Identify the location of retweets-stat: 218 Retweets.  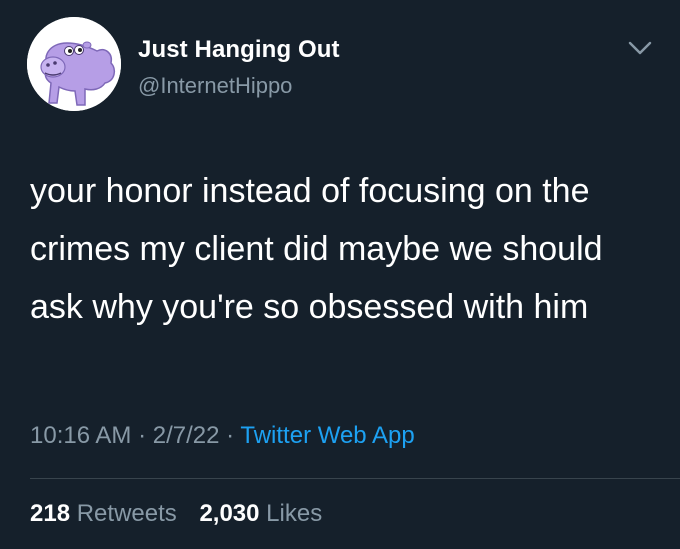
(106, 513).